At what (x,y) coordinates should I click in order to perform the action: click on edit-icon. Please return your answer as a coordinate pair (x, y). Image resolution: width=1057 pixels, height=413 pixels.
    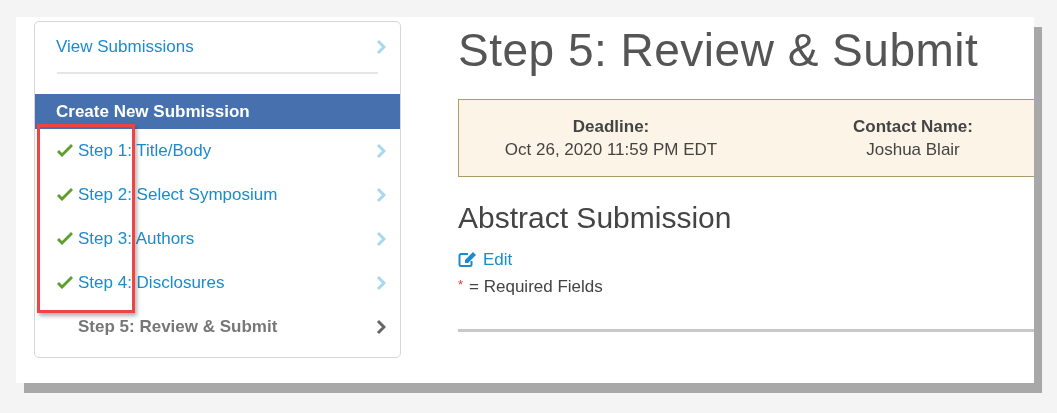
    Looking at the image, I should click on (467, 259).